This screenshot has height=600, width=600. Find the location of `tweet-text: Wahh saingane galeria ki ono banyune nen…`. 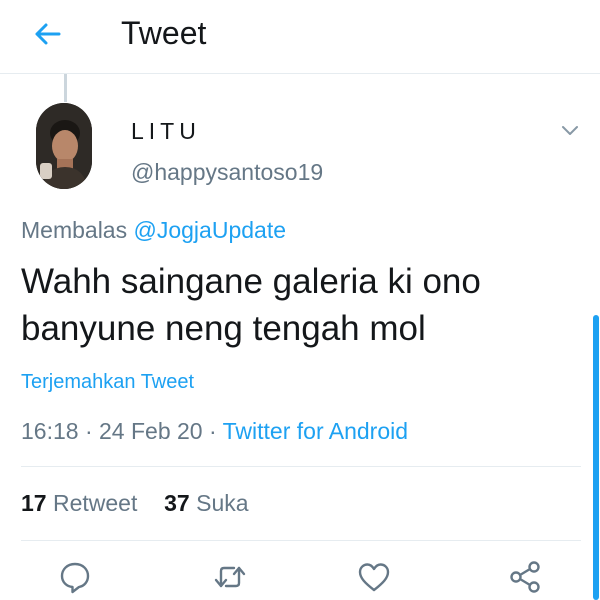

tweet-text: Wahh saingane galeria ki ono banyune nen… is located at coordinates (301, 305).